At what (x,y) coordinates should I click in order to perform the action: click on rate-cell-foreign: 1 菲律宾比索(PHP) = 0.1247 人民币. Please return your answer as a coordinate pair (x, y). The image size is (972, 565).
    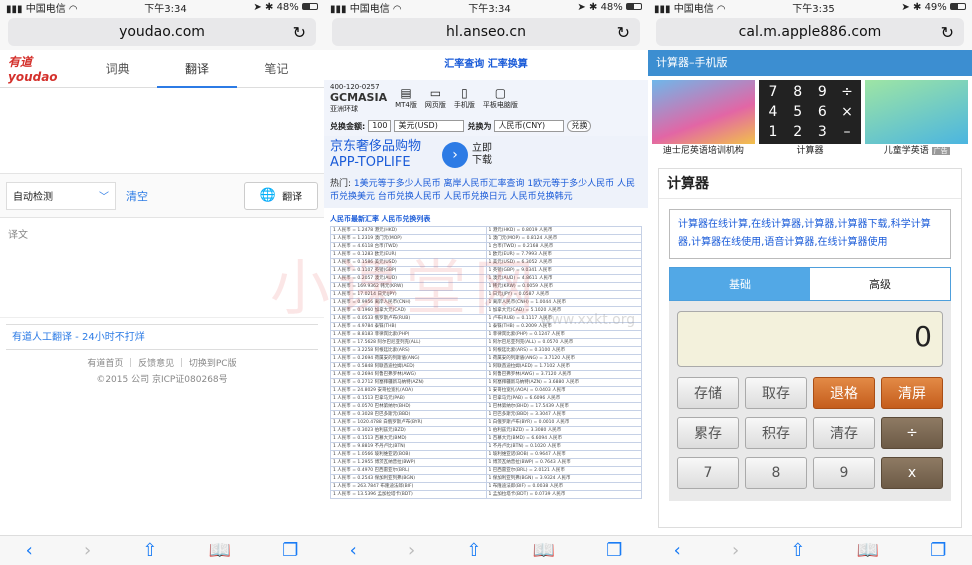
    Looking at the image, I should click on (563, 334).